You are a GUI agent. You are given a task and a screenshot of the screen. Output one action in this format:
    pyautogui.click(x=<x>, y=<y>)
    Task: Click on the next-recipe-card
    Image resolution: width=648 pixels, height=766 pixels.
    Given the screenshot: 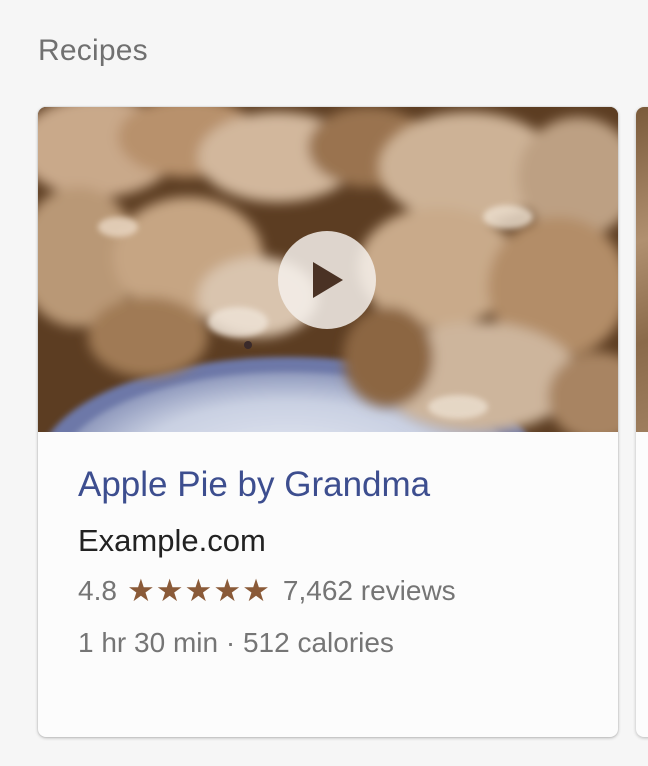 What is the action you would take?
    pyautogui.click(x=642, y=422)
    